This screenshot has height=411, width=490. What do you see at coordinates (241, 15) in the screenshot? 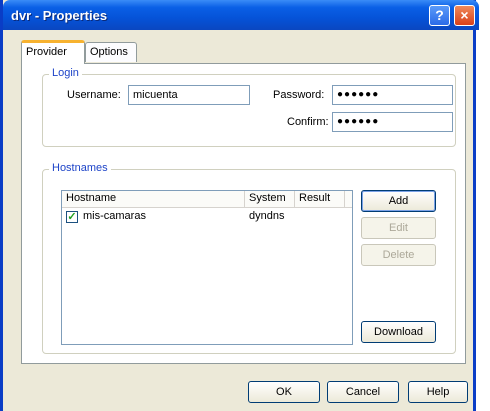
I see `title-bar: dvr - Properties ? ×` at bounding box center [241, 15].